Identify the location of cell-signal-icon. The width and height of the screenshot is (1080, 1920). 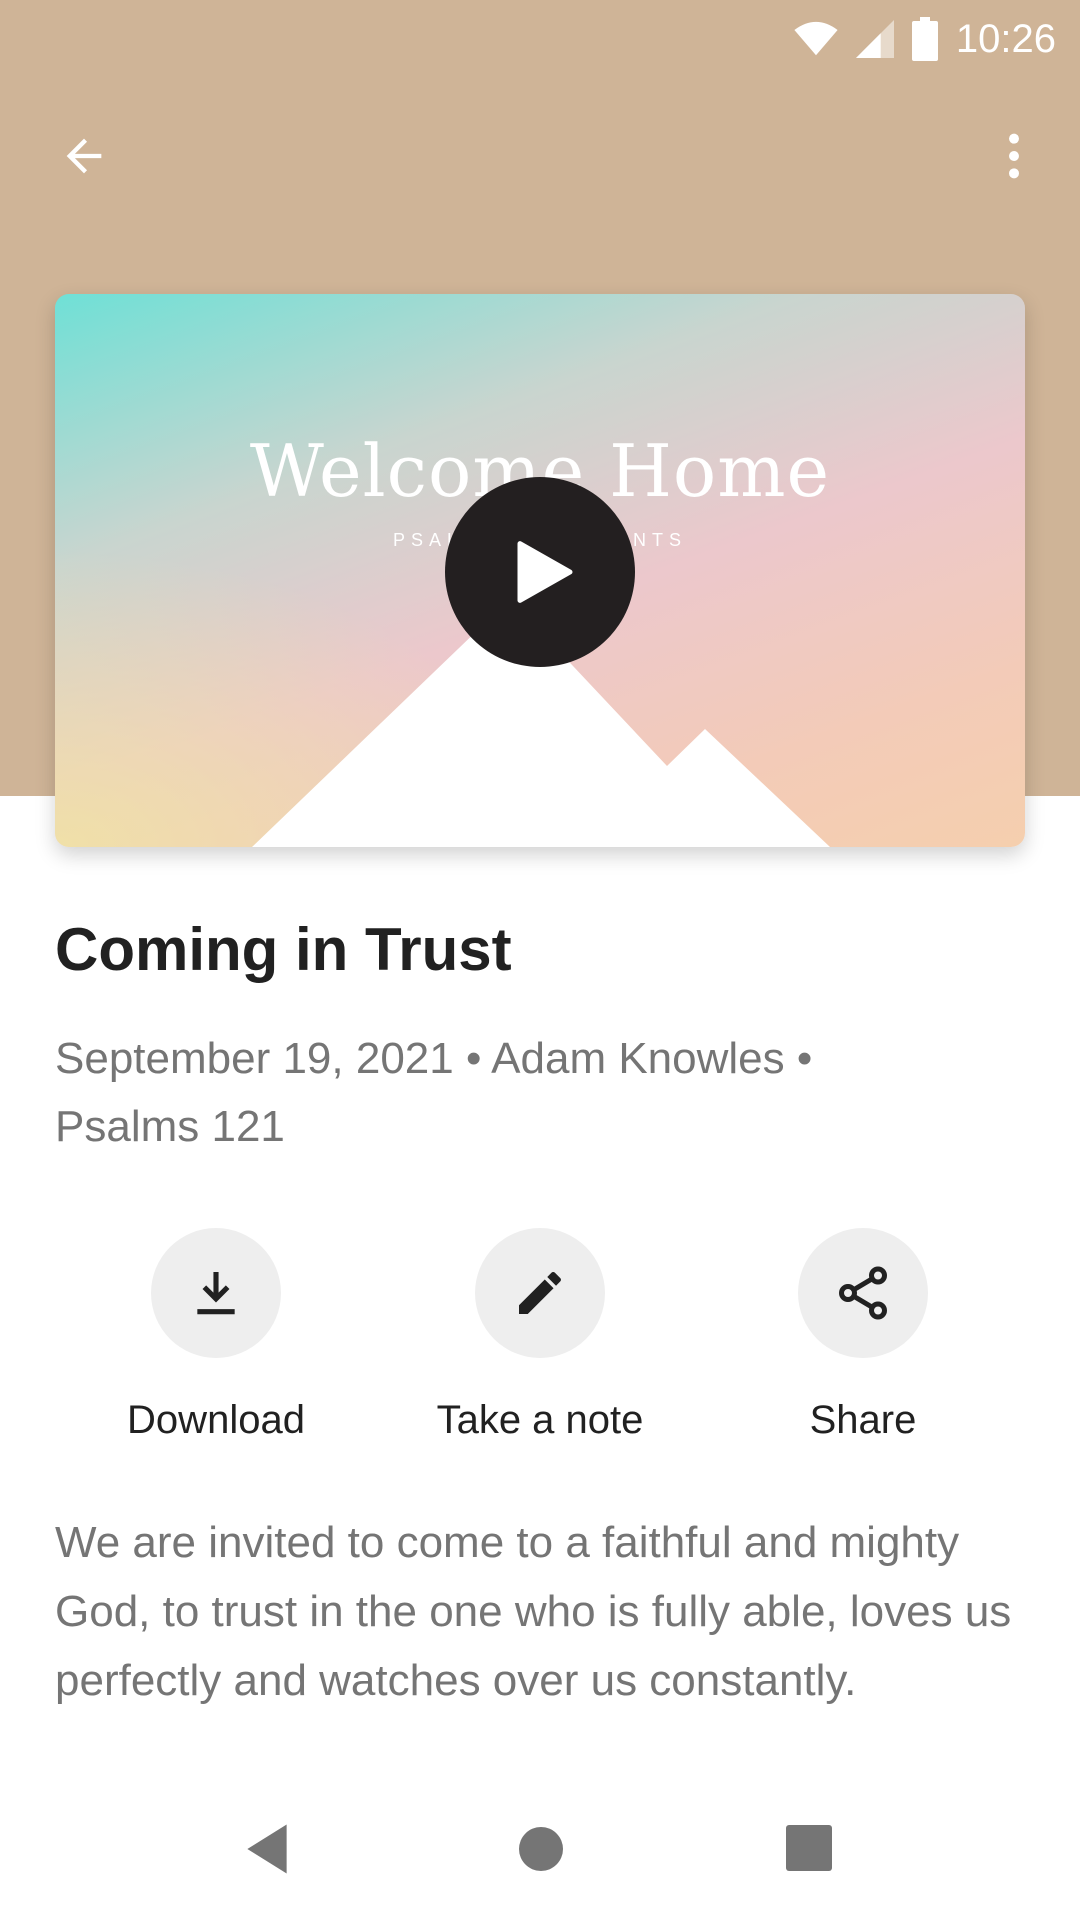
(874, 39).